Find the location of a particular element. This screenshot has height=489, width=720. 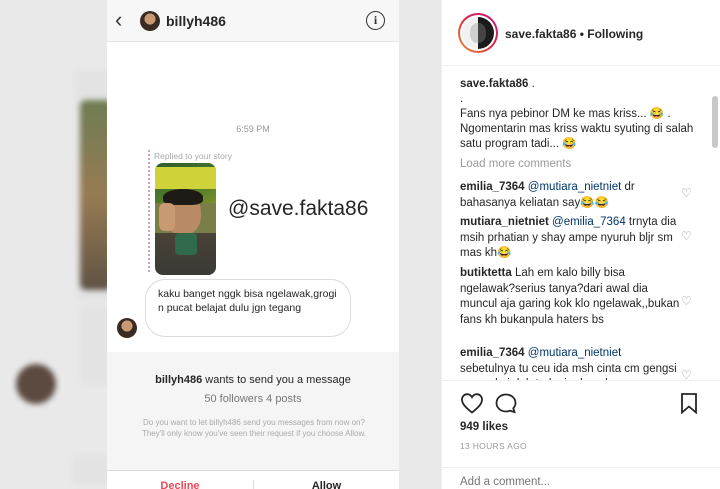

info-icon: i is located at coordinates (375, 20).